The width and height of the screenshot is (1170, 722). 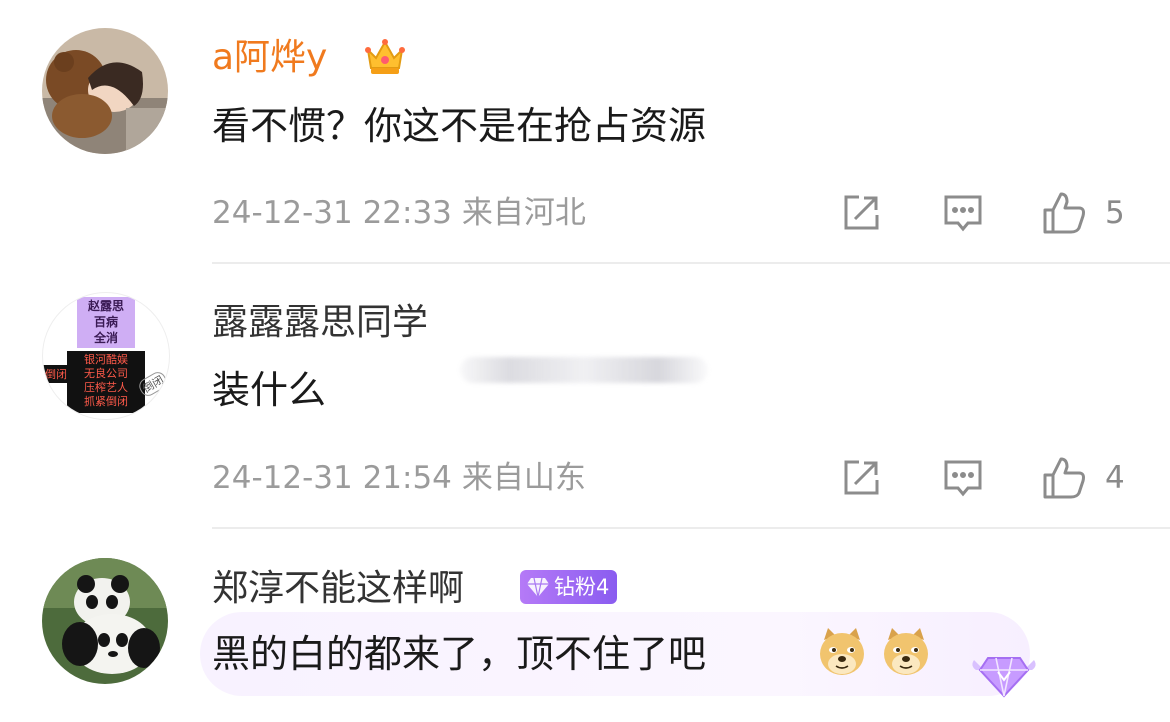 What do you see at coordinates (332, 478) in the screenshot?
I see `timestamp: 24-12-31 21:54` at bounding box center [332, 478].